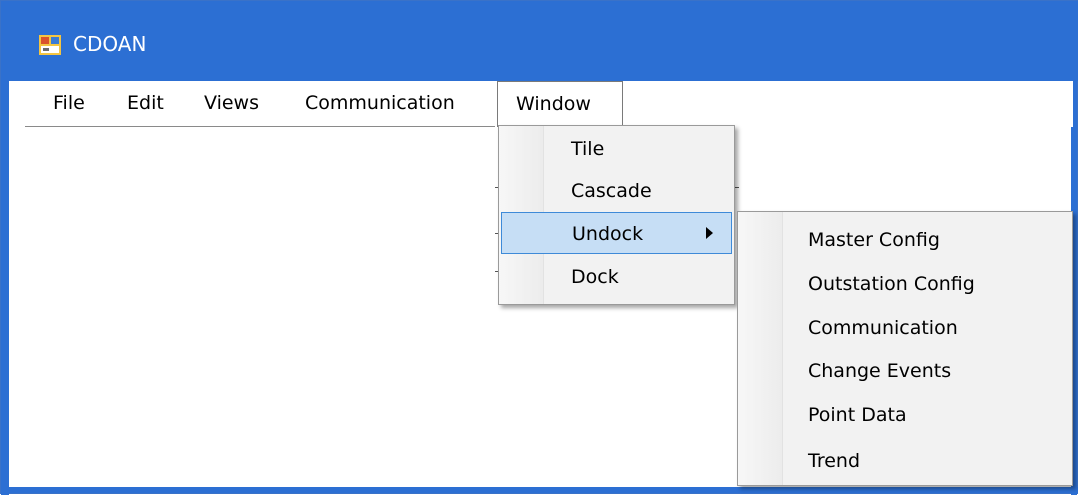  I want to click on menu-communication: Communication, so click(380, 103).